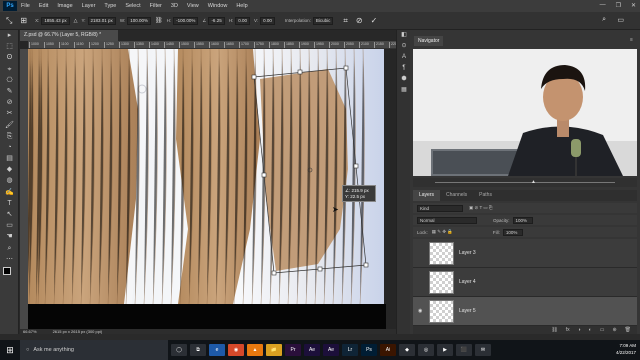 The image size is (640, 360). Describe the element at coordinates (404, 57) in the screenshot. I see `panel-icon-2: A` at that location.